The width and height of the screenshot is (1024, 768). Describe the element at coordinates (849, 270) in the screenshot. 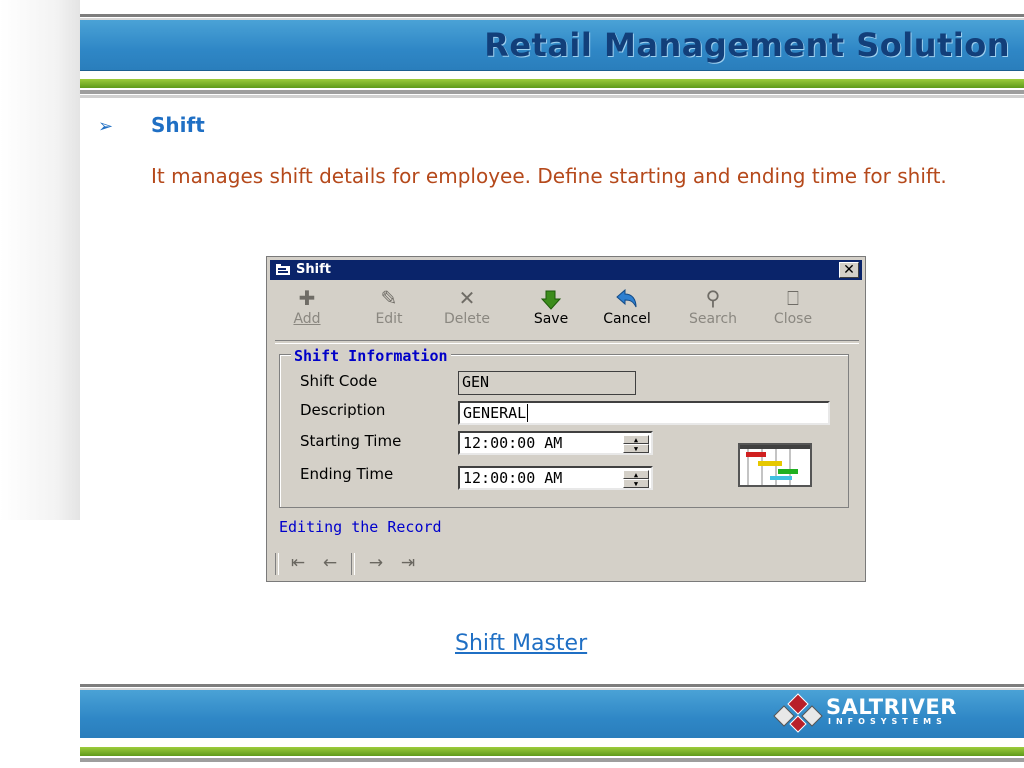

I see `close-button: ✕` at that location.